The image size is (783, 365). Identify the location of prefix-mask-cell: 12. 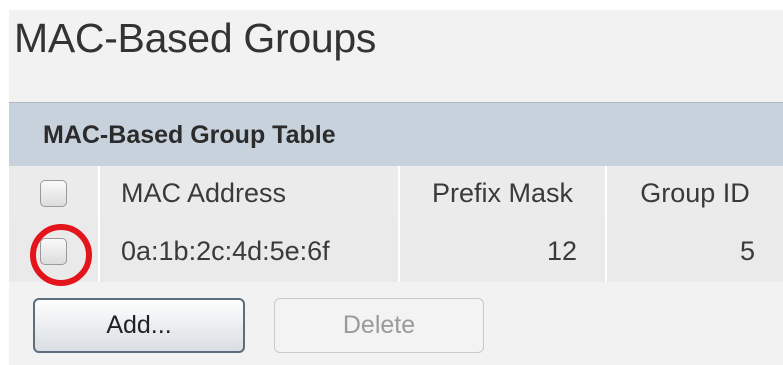
(503, 251).